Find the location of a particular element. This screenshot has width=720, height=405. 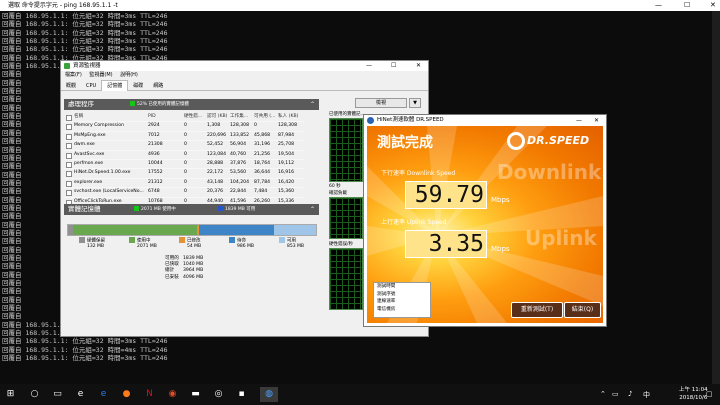

chrome-icon: ◉ is located at coordinates (172, 394).